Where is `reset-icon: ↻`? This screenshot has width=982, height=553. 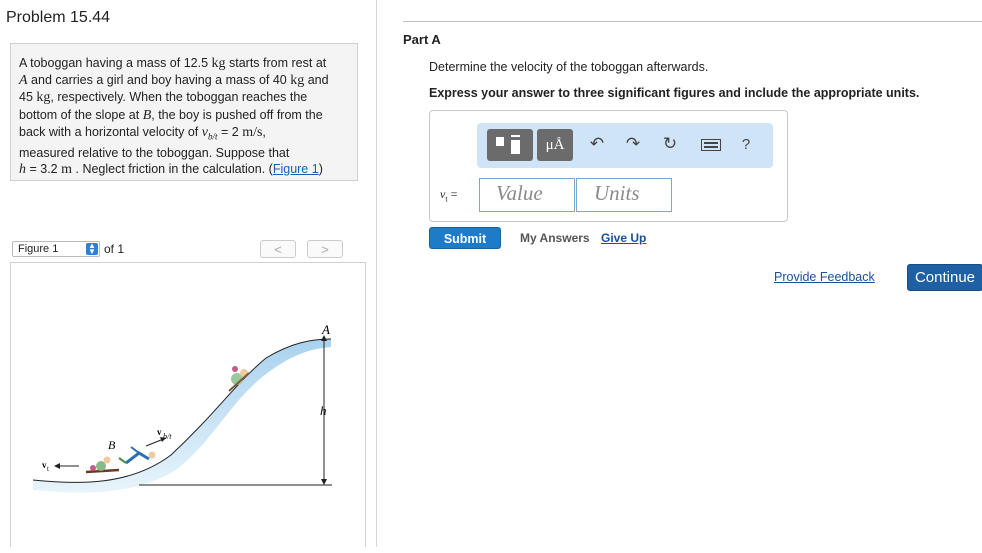 reset-icon: ↻ is located at coordinates (670, 144).